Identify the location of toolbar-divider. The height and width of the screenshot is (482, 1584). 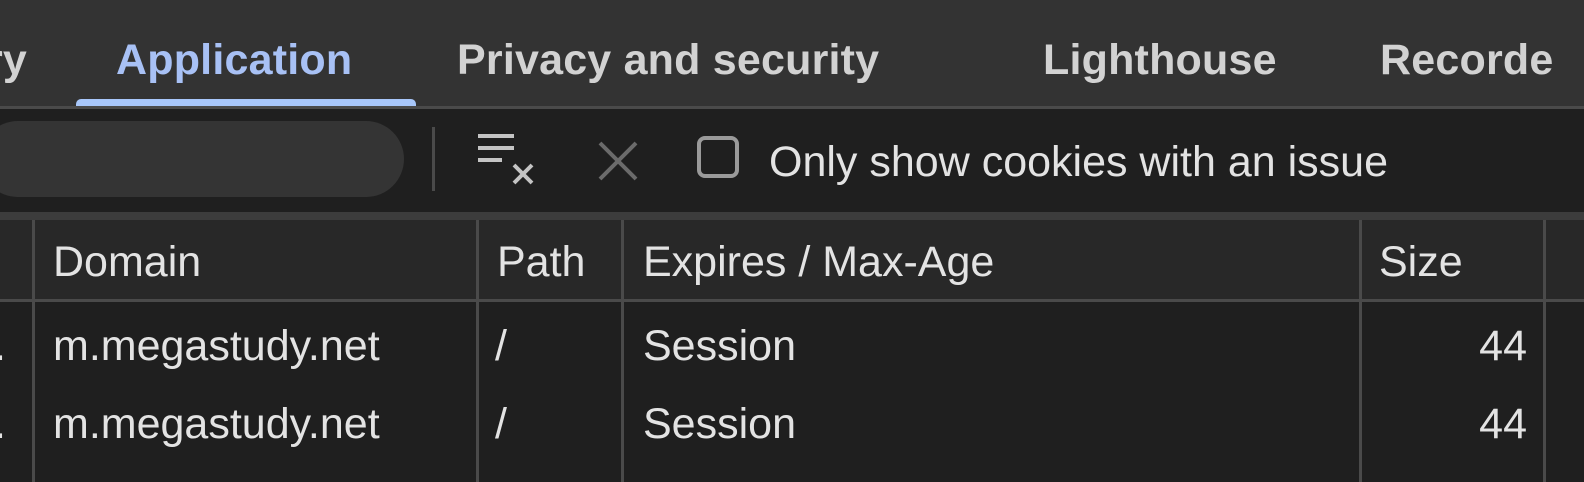
(792, 216).